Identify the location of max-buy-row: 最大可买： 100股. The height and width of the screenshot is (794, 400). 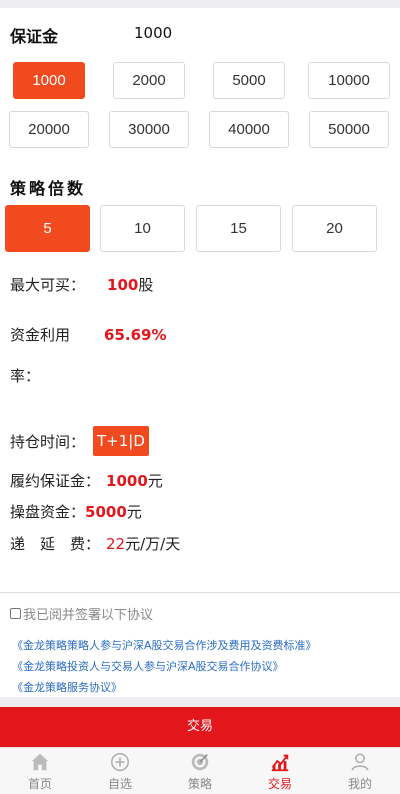
(81, 284).